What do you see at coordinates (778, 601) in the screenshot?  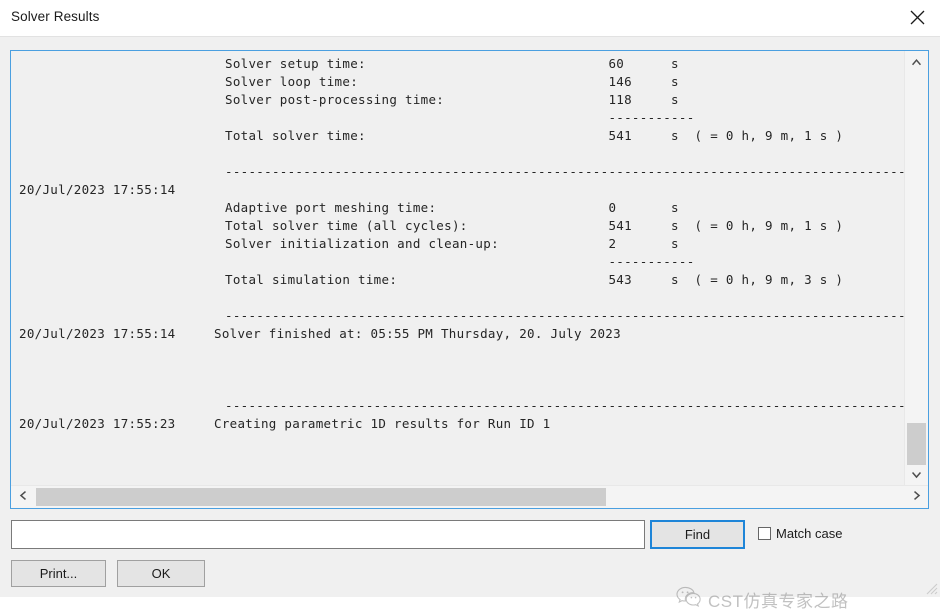 I see `watermark-text: CST仿真专家之路` at bounding box center [778, 601].